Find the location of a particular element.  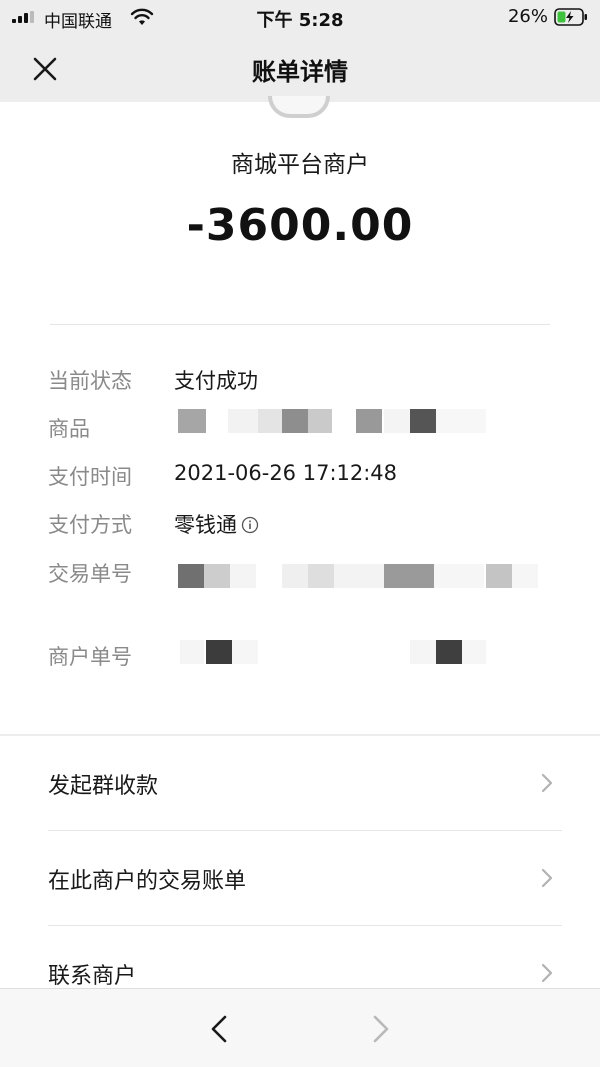

pay-method: 零钱通 is located at coordinates (216, 524).